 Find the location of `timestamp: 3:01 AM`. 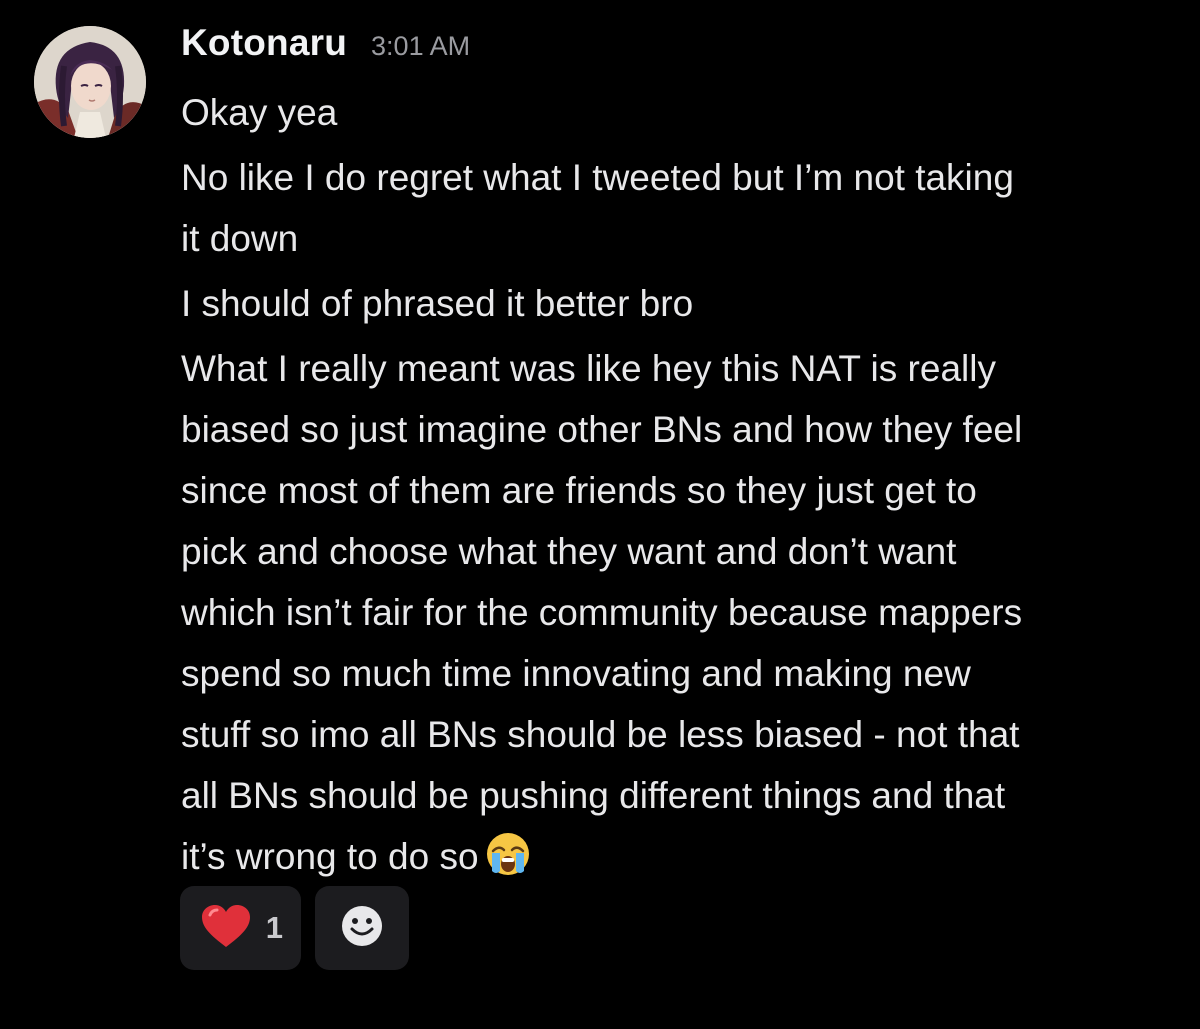

timestamp: 3:01 AM is located at coordinates (421, 46).